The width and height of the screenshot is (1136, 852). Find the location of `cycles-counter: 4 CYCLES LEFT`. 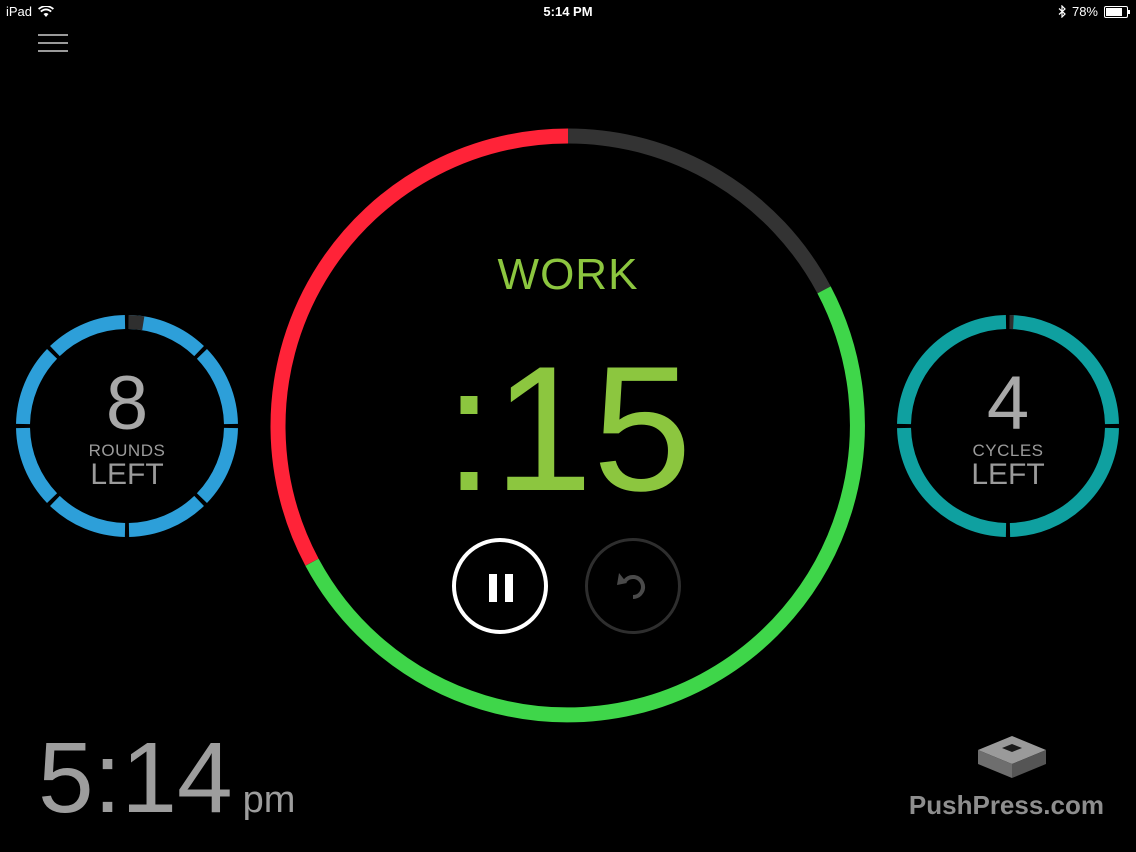

cycles-counter: 4 CYCLES LEFT is located at coordinates (1008, 428).